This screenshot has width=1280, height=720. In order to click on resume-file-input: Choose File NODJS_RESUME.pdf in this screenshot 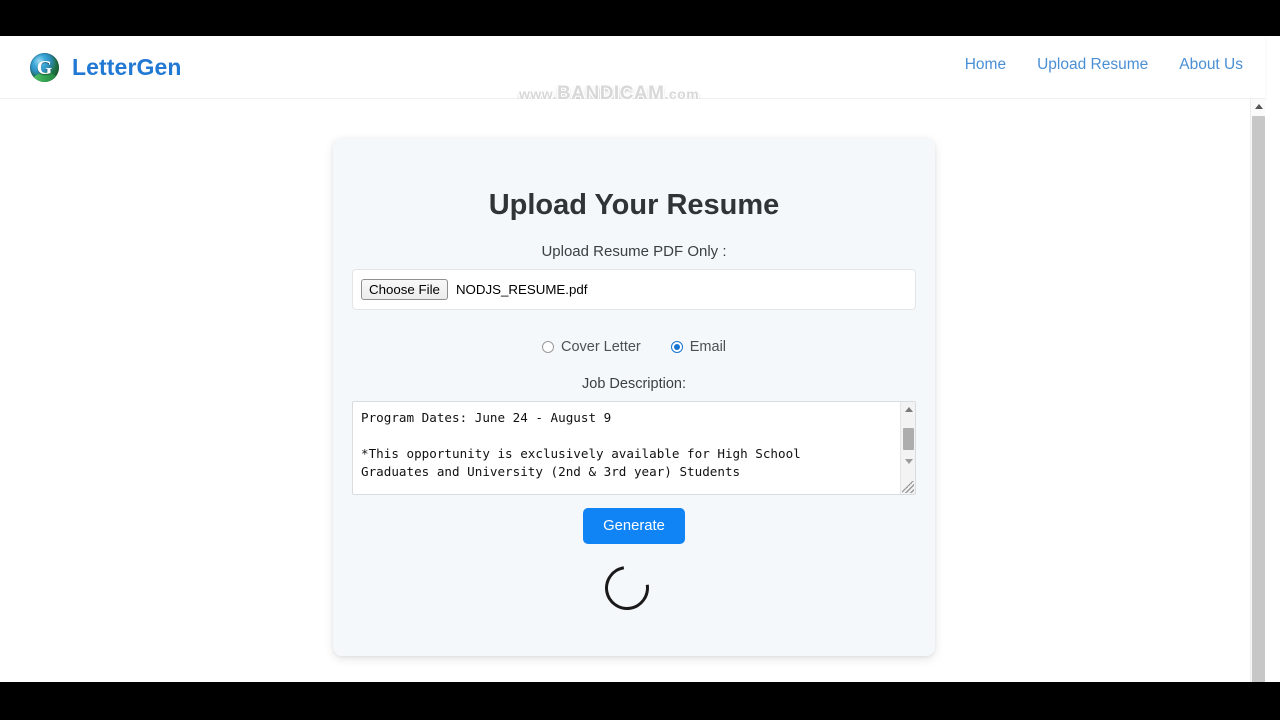, I will do `click(634, 289)`.